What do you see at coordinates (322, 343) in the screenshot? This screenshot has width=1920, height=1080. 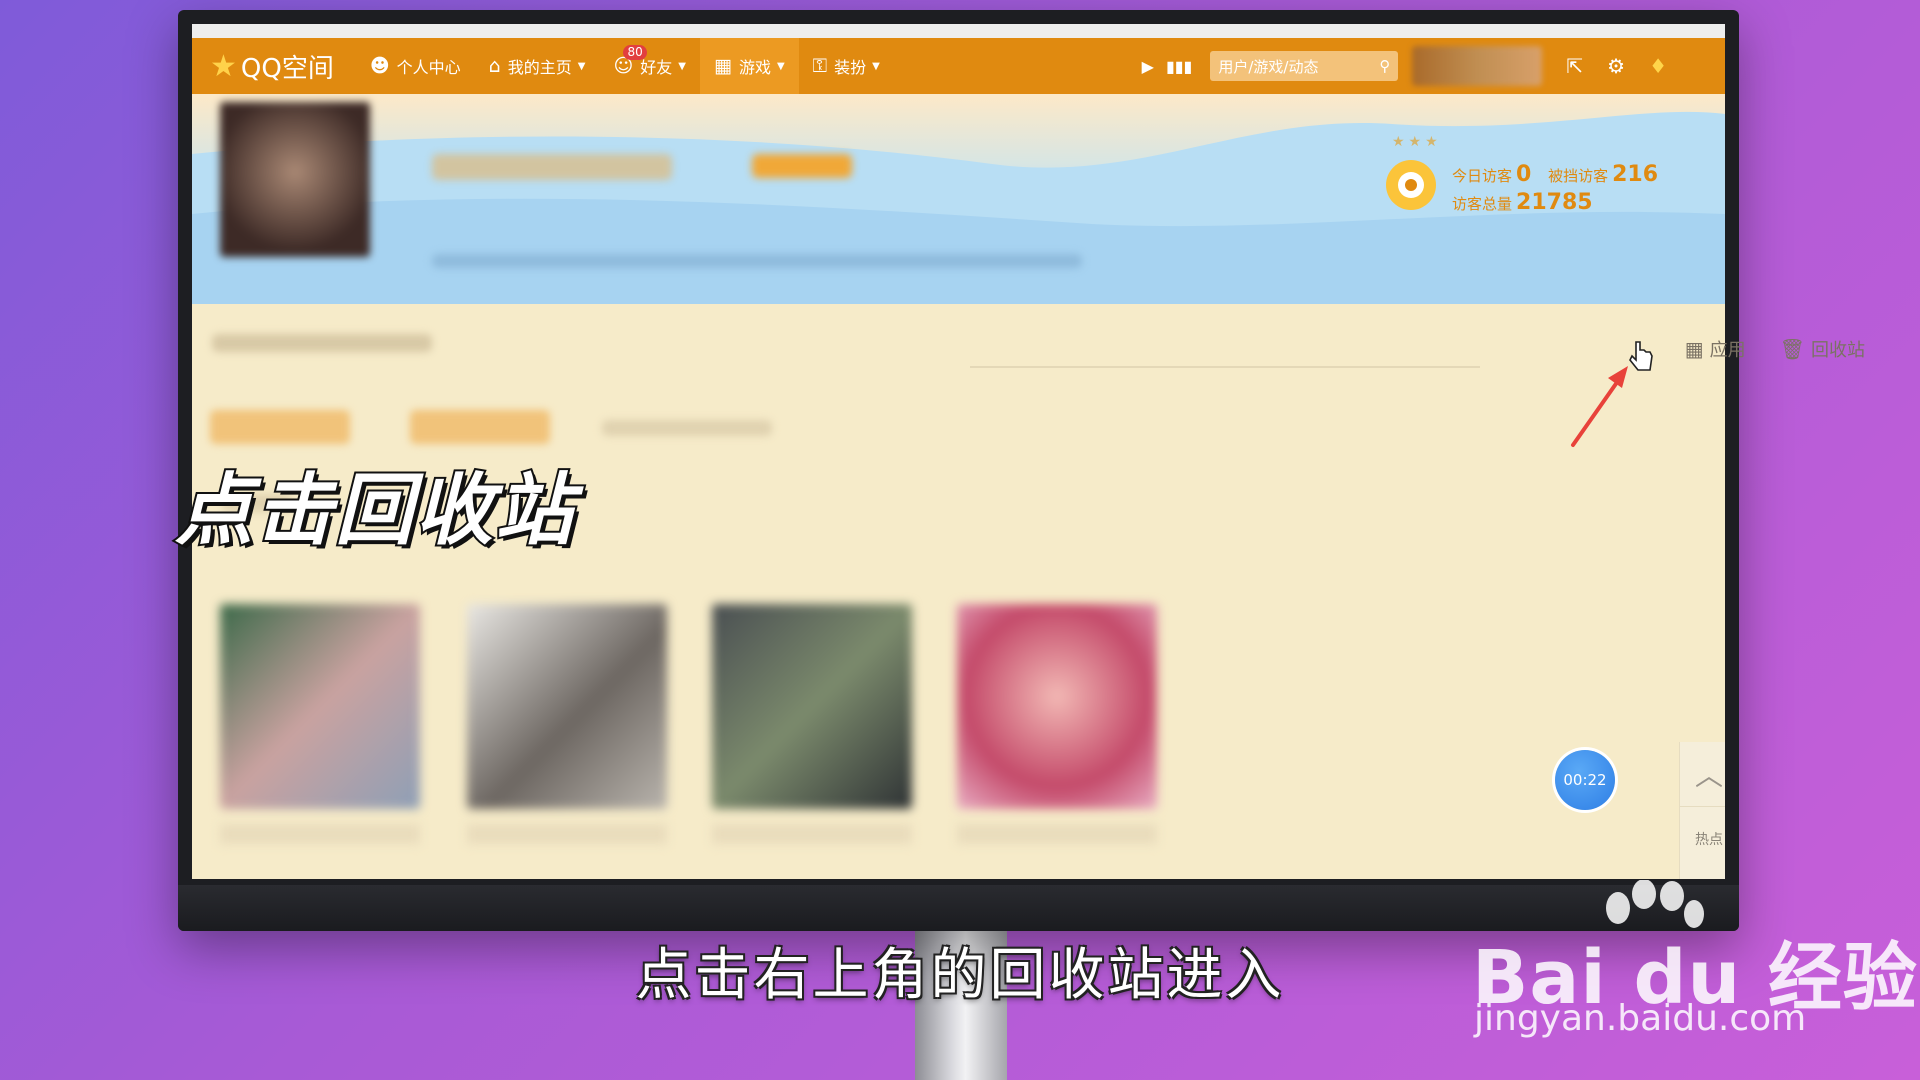 I see `content-tabs-blurred` at bounding box center [322, 343].